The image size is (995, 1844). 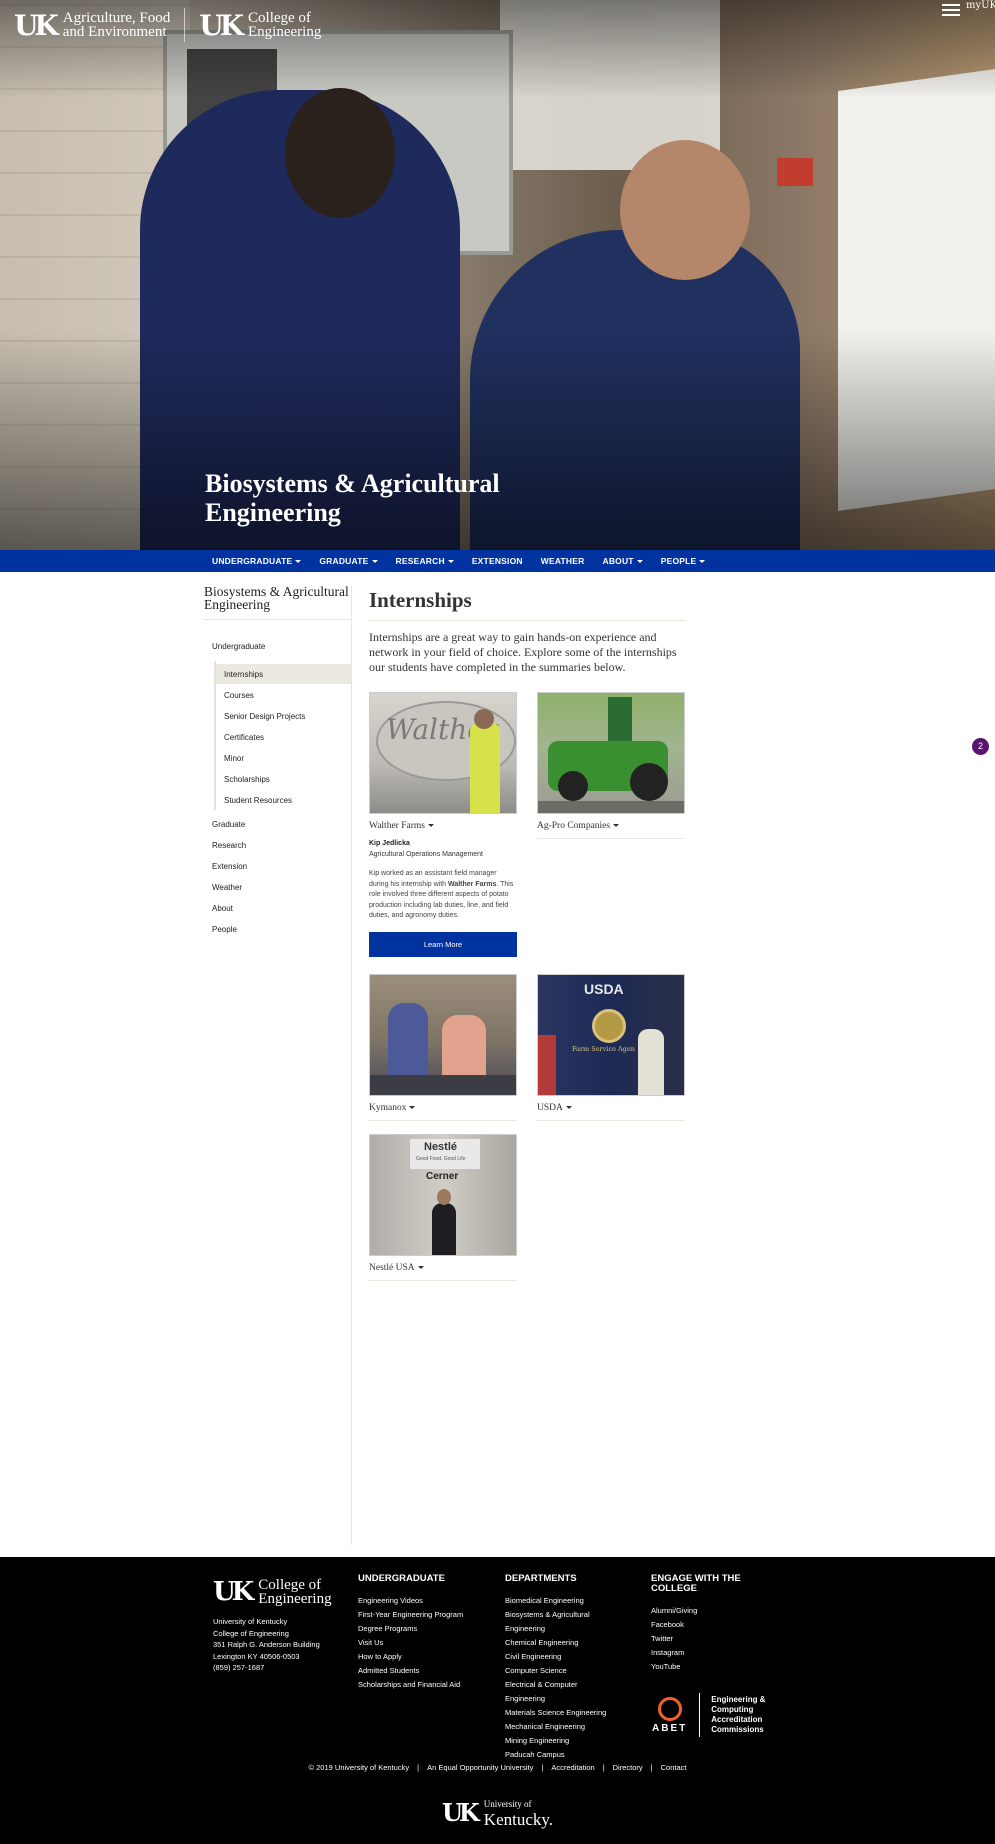 What do you see at coordinates (443, 753) in the screenshot?
I see `walther-farms-photo: Walther` at bounding box center [443, 753].